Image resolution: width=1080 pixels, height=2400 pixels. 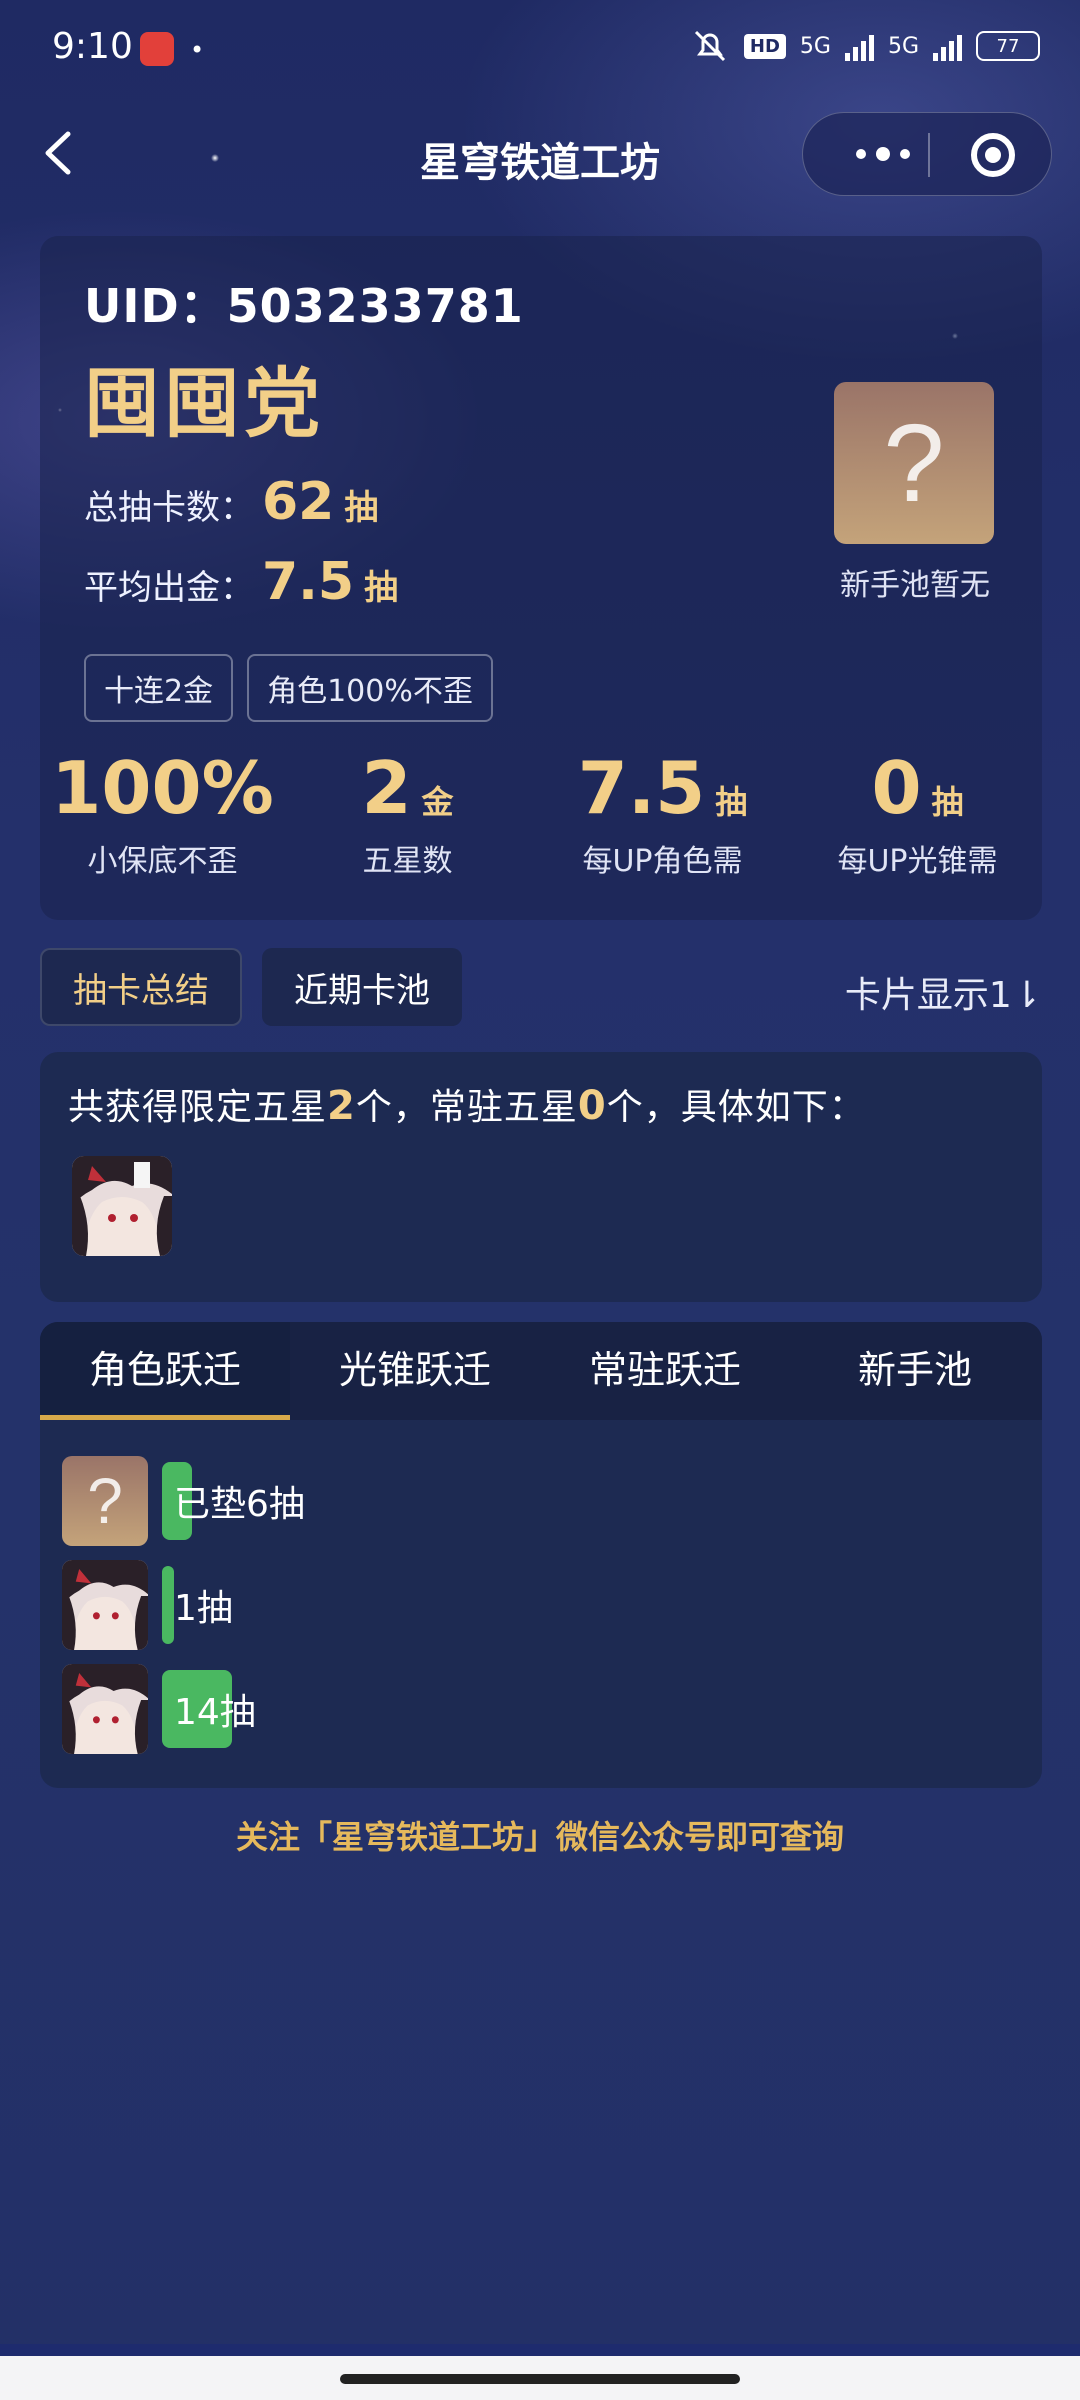 What do you see at coordinates (198, 1107) in the screenshot?
I see `summary-prefix: 共获得限定五星` at bounding box center [198, 1107].